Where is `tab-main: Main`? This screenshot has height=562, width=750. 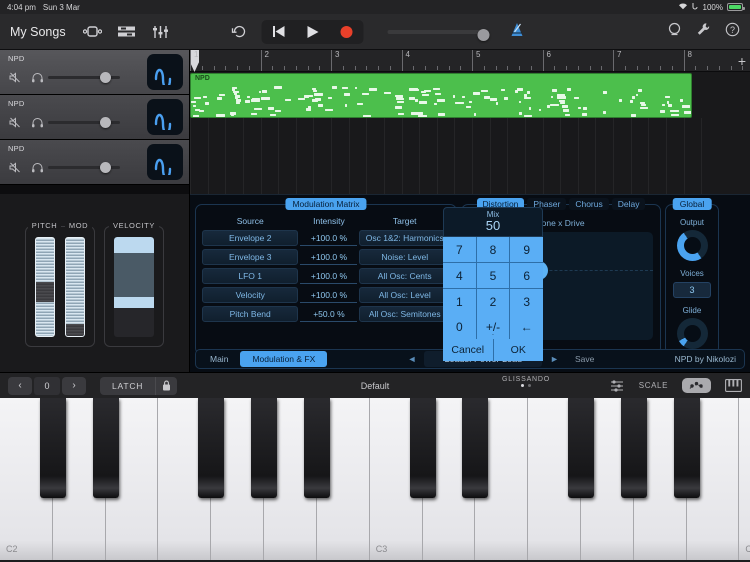
tab-main: Main is located at coordinates (219, 359).